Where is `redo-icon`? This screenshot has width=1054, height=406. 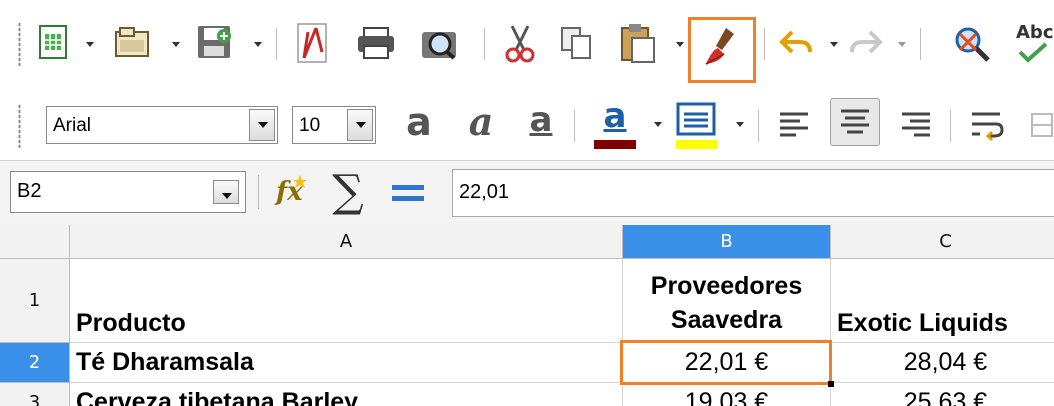
redo-icon is located at coordinates (866, 43).